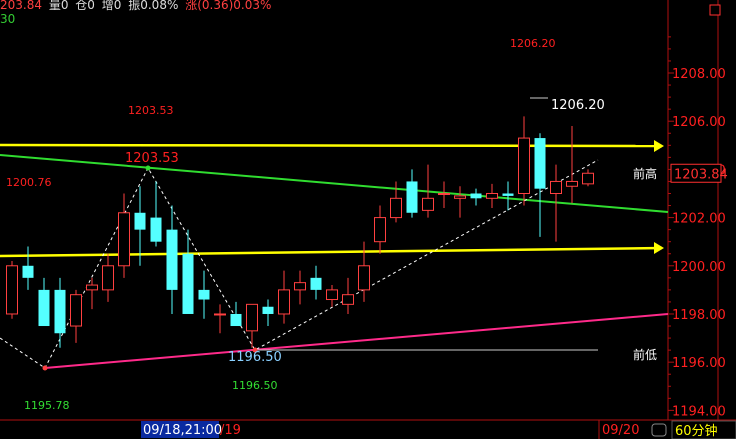 The height and width of the screenshot is (439, 736). Describe the element at coordinates (659, 248) in the screenshot. I see `support-arrow-icon` at that location.